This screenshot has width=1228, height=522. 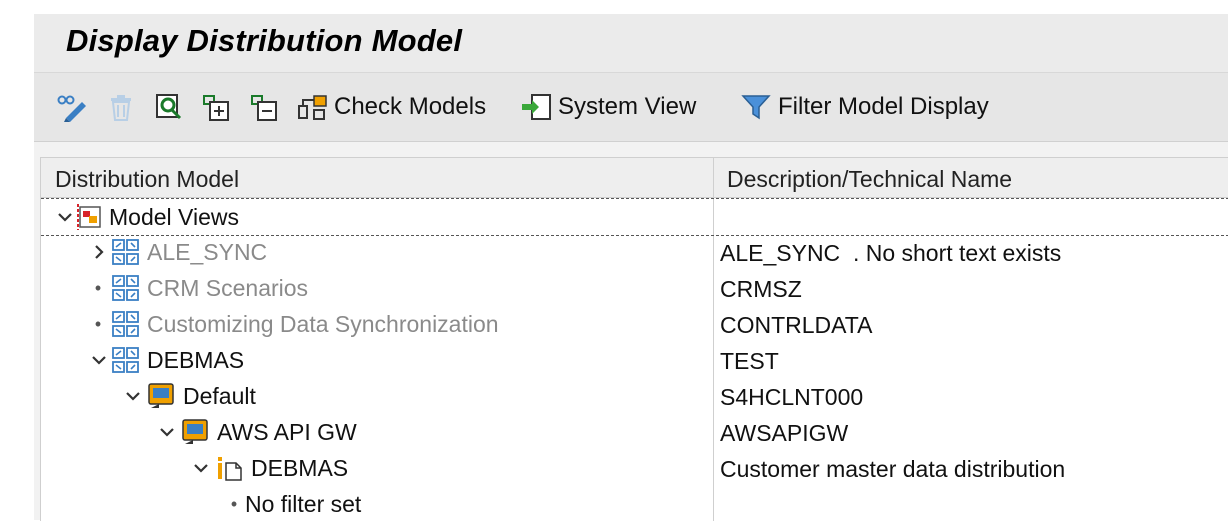 I want to click on tree-node-label: No filter set, so click(x=303, y=503).